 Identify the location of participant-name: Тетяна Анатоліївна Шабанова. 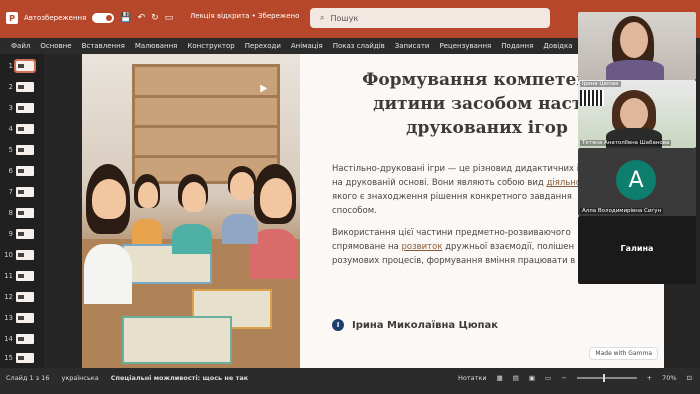
(626, 143).